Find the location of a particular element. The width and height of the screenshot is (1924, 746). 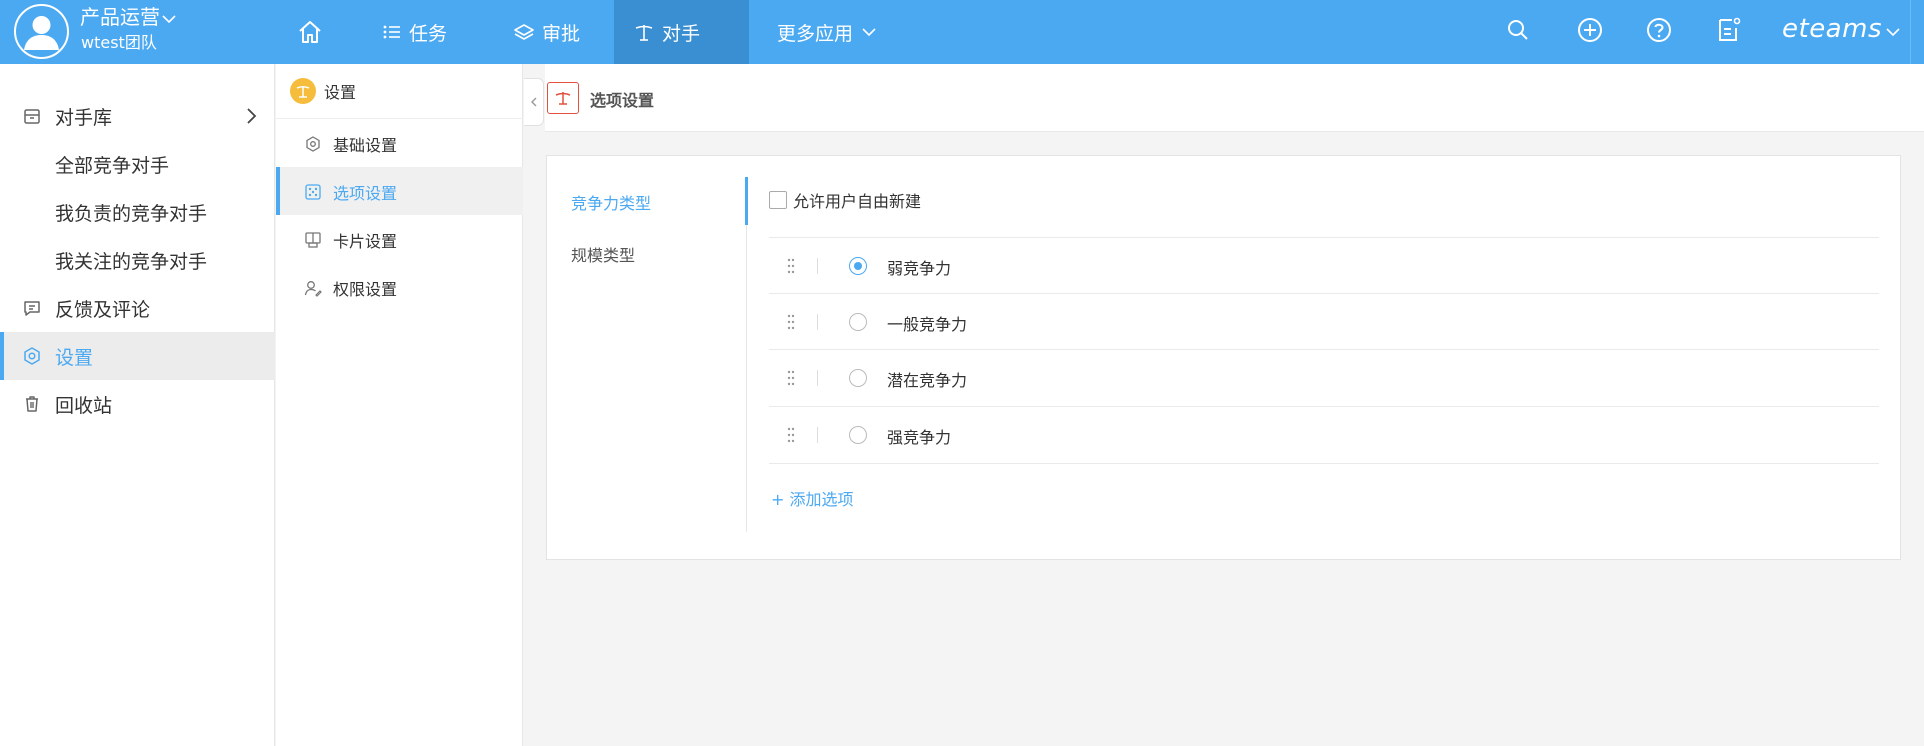

sidebar-item-label: 我关注的竞争对手 is located at coordinates (131, 261).